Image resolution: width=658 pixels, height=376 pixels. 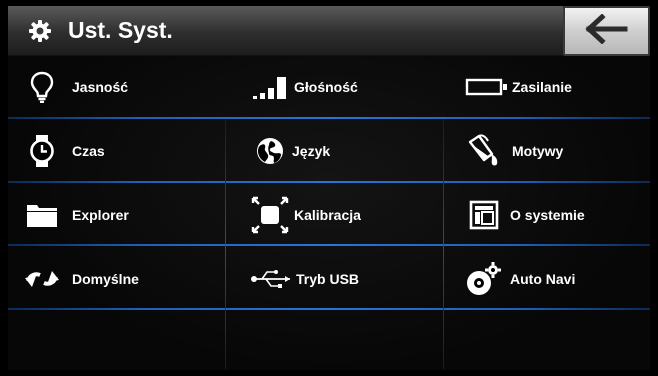 I want to click on menu-item-domyslne: Domyślne, so click(x=122, y=279).